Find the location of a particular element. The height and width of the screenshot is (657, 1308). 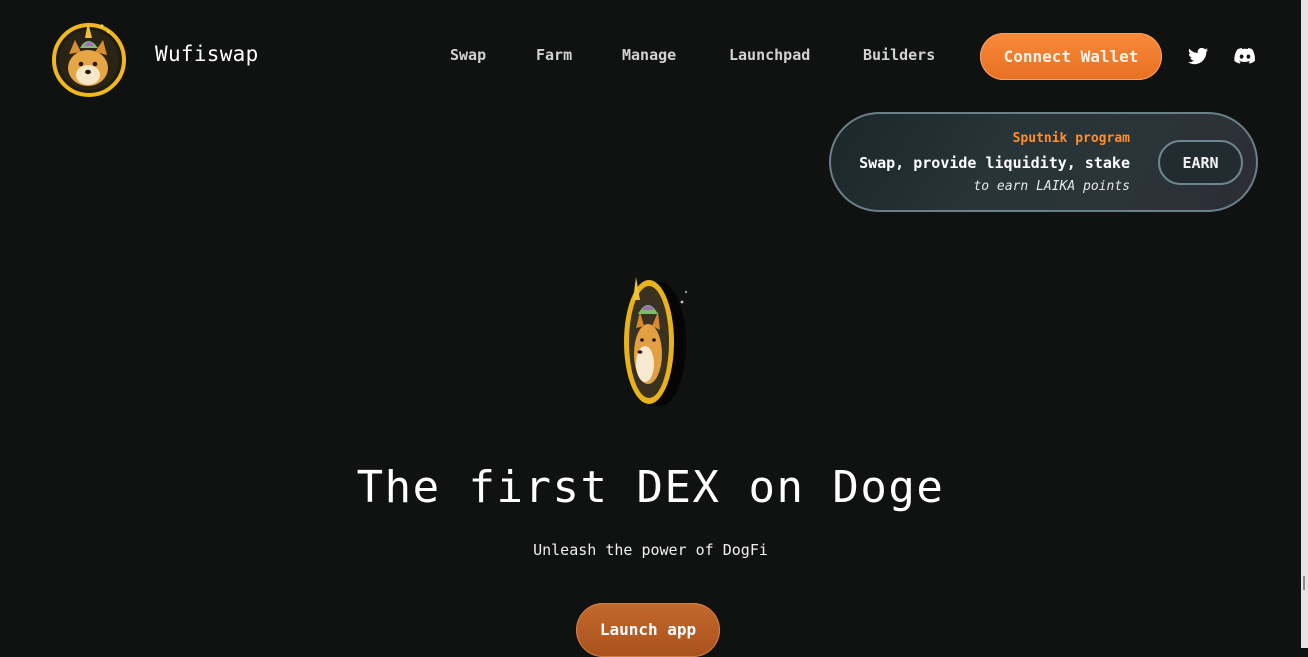

earn-button: EARN is located at coordinates (1200, 162).